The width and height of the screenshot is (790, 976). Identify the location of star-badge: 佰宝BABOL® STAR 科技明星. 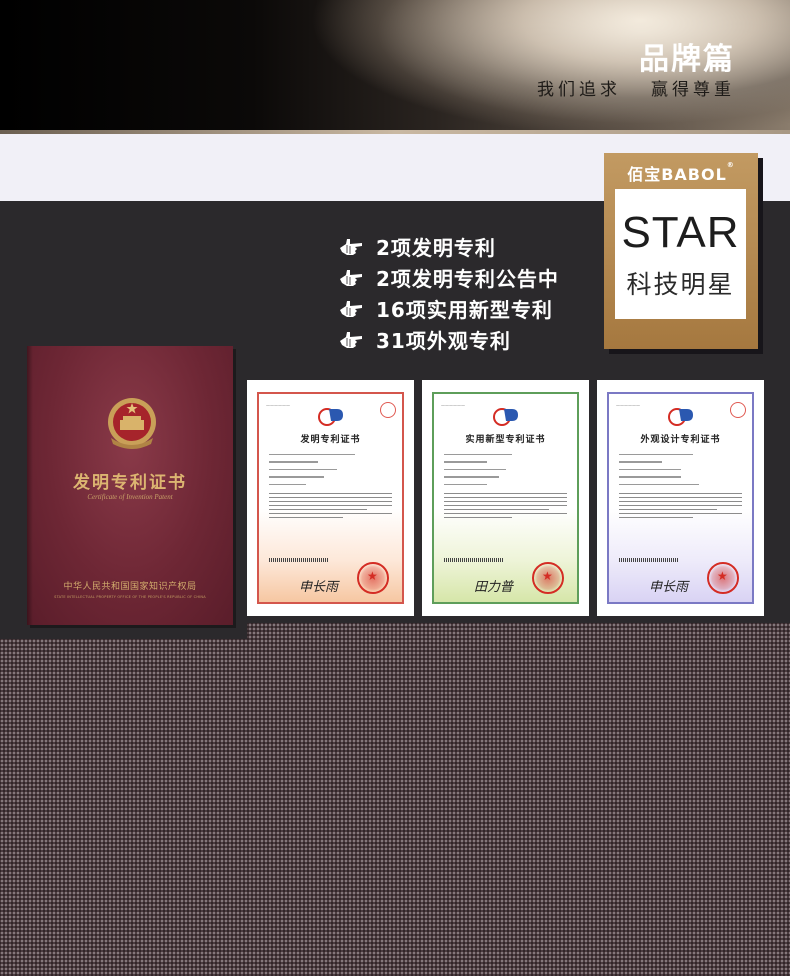
(681, 251).